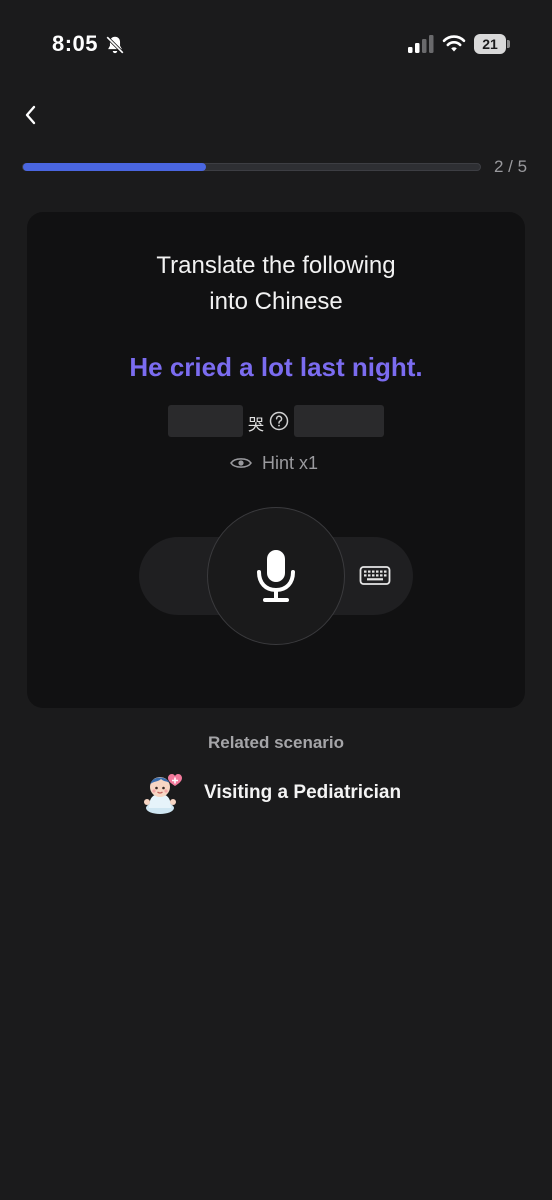 Image resolution: width=552 pixels, height=1200 pixels. I want to click on baby-icon, so click(163, 794).